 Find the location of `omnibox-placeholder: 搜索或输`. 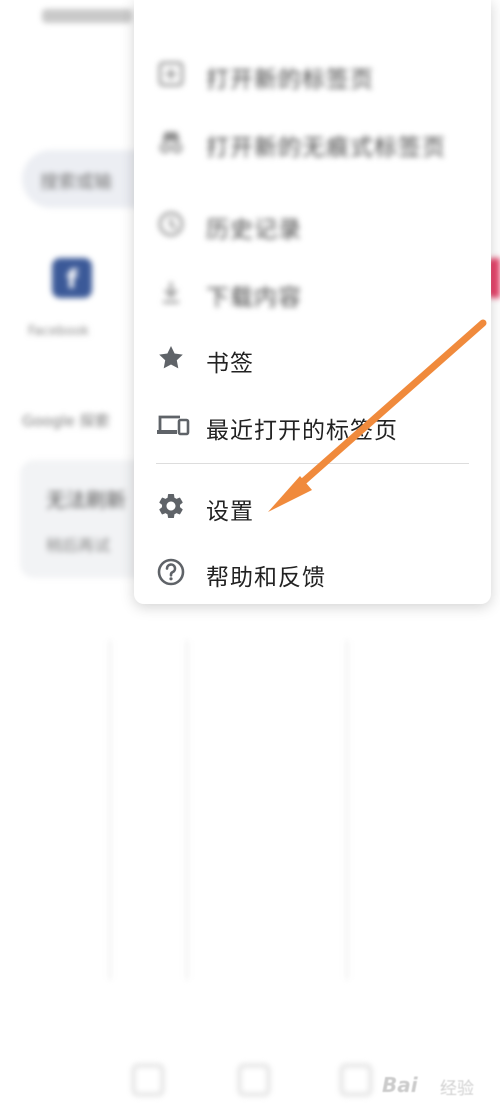

omnibox-placeholder: 搜索或输 is located at coordinates (76, 182).